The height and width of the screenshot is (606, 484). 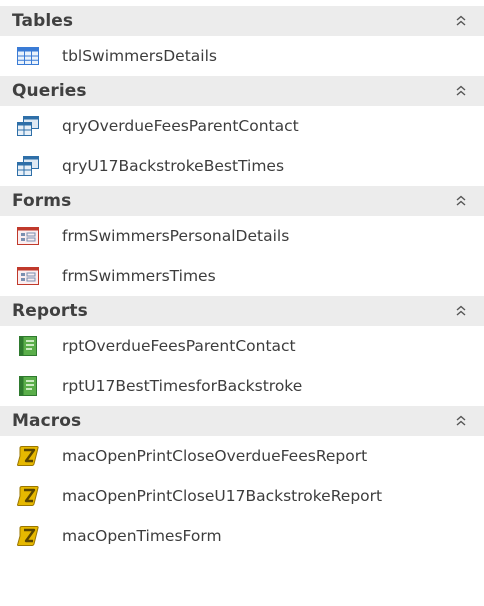 What do you see at coordinates (215, 456) in the screenshot?
I see `nav-item-label: macOpenPrintCloseOverdueFeesReport` at bounding box center [215, 456].